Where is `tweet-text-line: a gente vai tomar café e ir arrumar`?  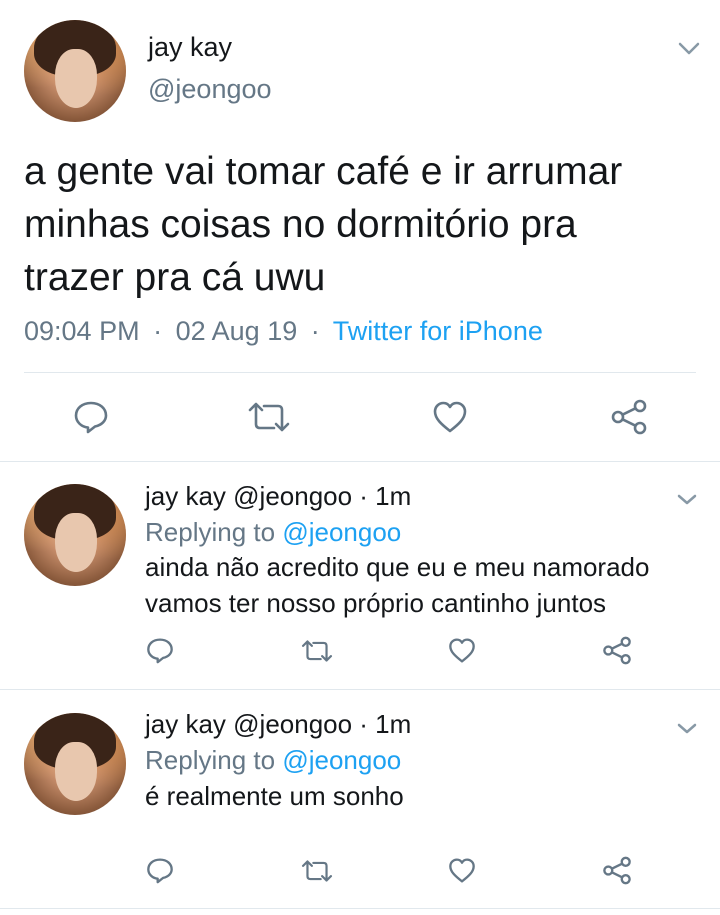
tweet-text-line: a gente vai tomar café e ir arrumar is located at coordinates (323, 171).